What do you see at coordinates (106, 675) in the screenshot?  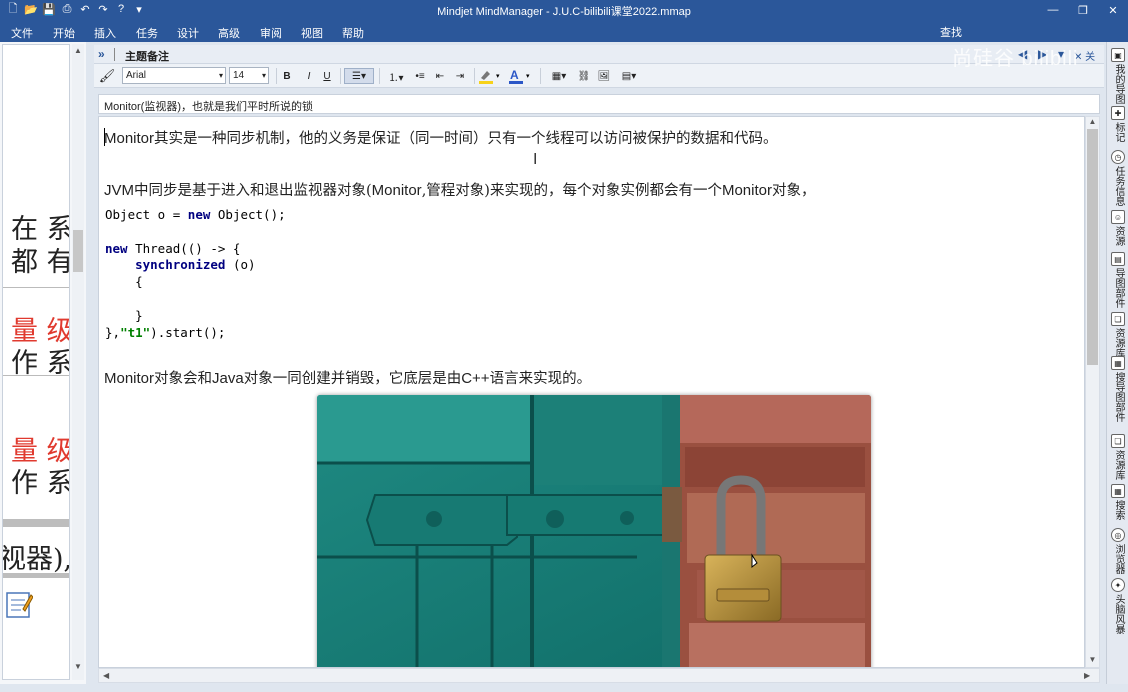 I see `scroll-left-icon: ◀` at bounding box center [106, 675].